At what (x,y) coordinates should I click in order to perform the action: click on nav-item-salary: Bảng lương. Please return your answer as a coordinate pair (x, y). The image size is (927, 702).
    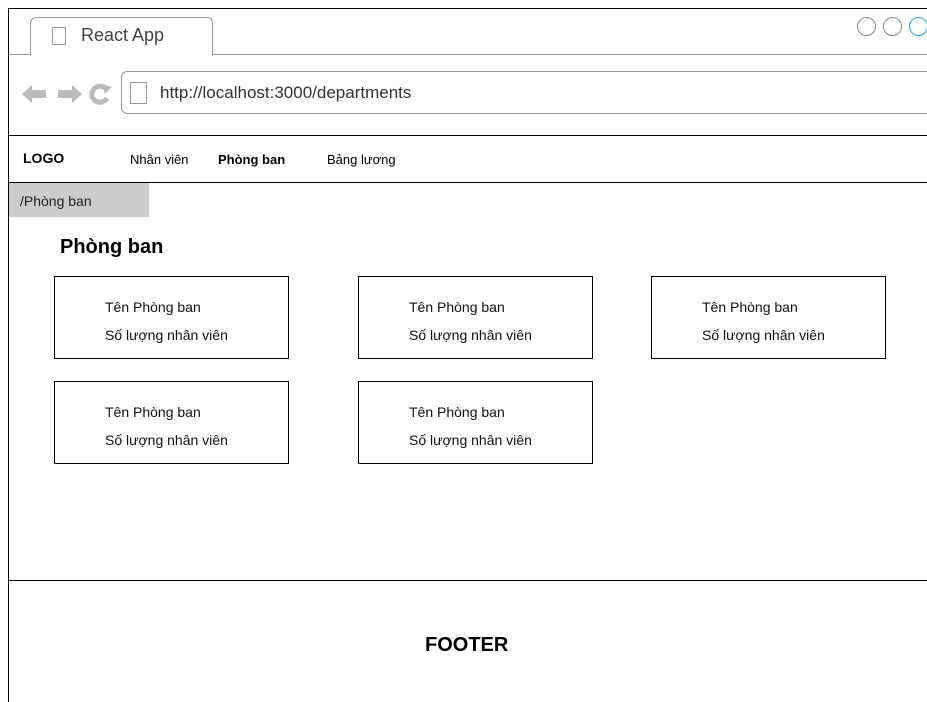
    Looking at the image, I should click on (361, 159).